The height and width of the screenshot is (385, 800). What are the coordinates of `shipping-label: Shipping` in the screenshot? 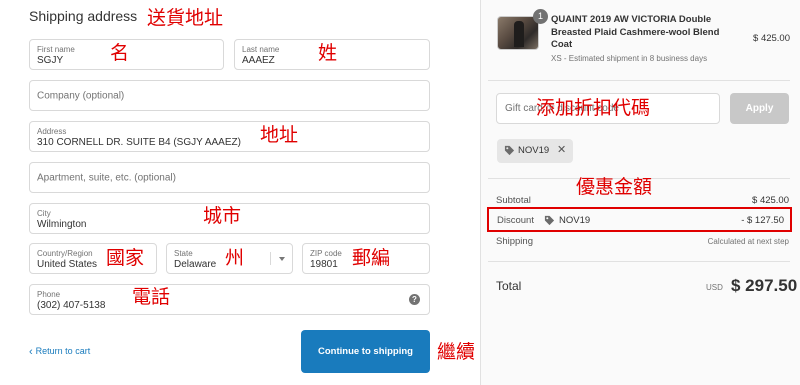 It's located at (514, 241).